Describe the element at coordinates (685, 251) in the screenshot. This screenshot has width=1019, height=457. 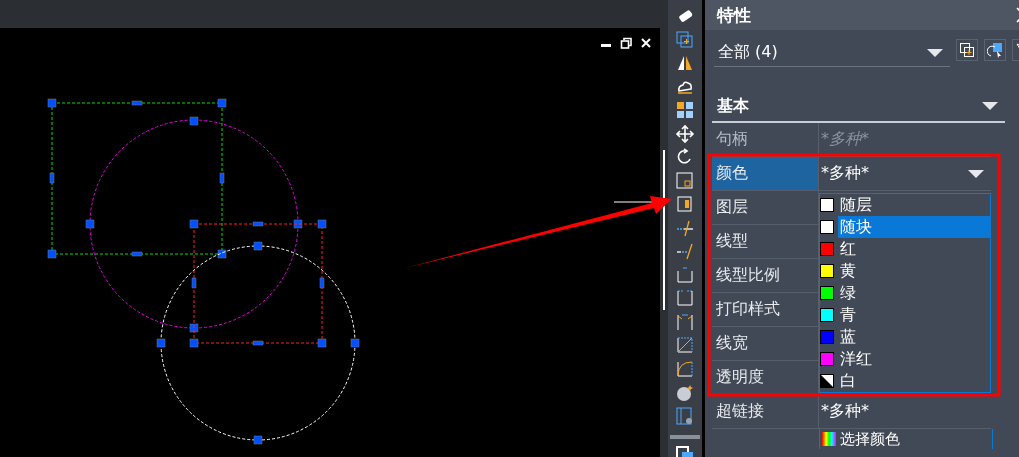
I see `extend-icon` at that location.